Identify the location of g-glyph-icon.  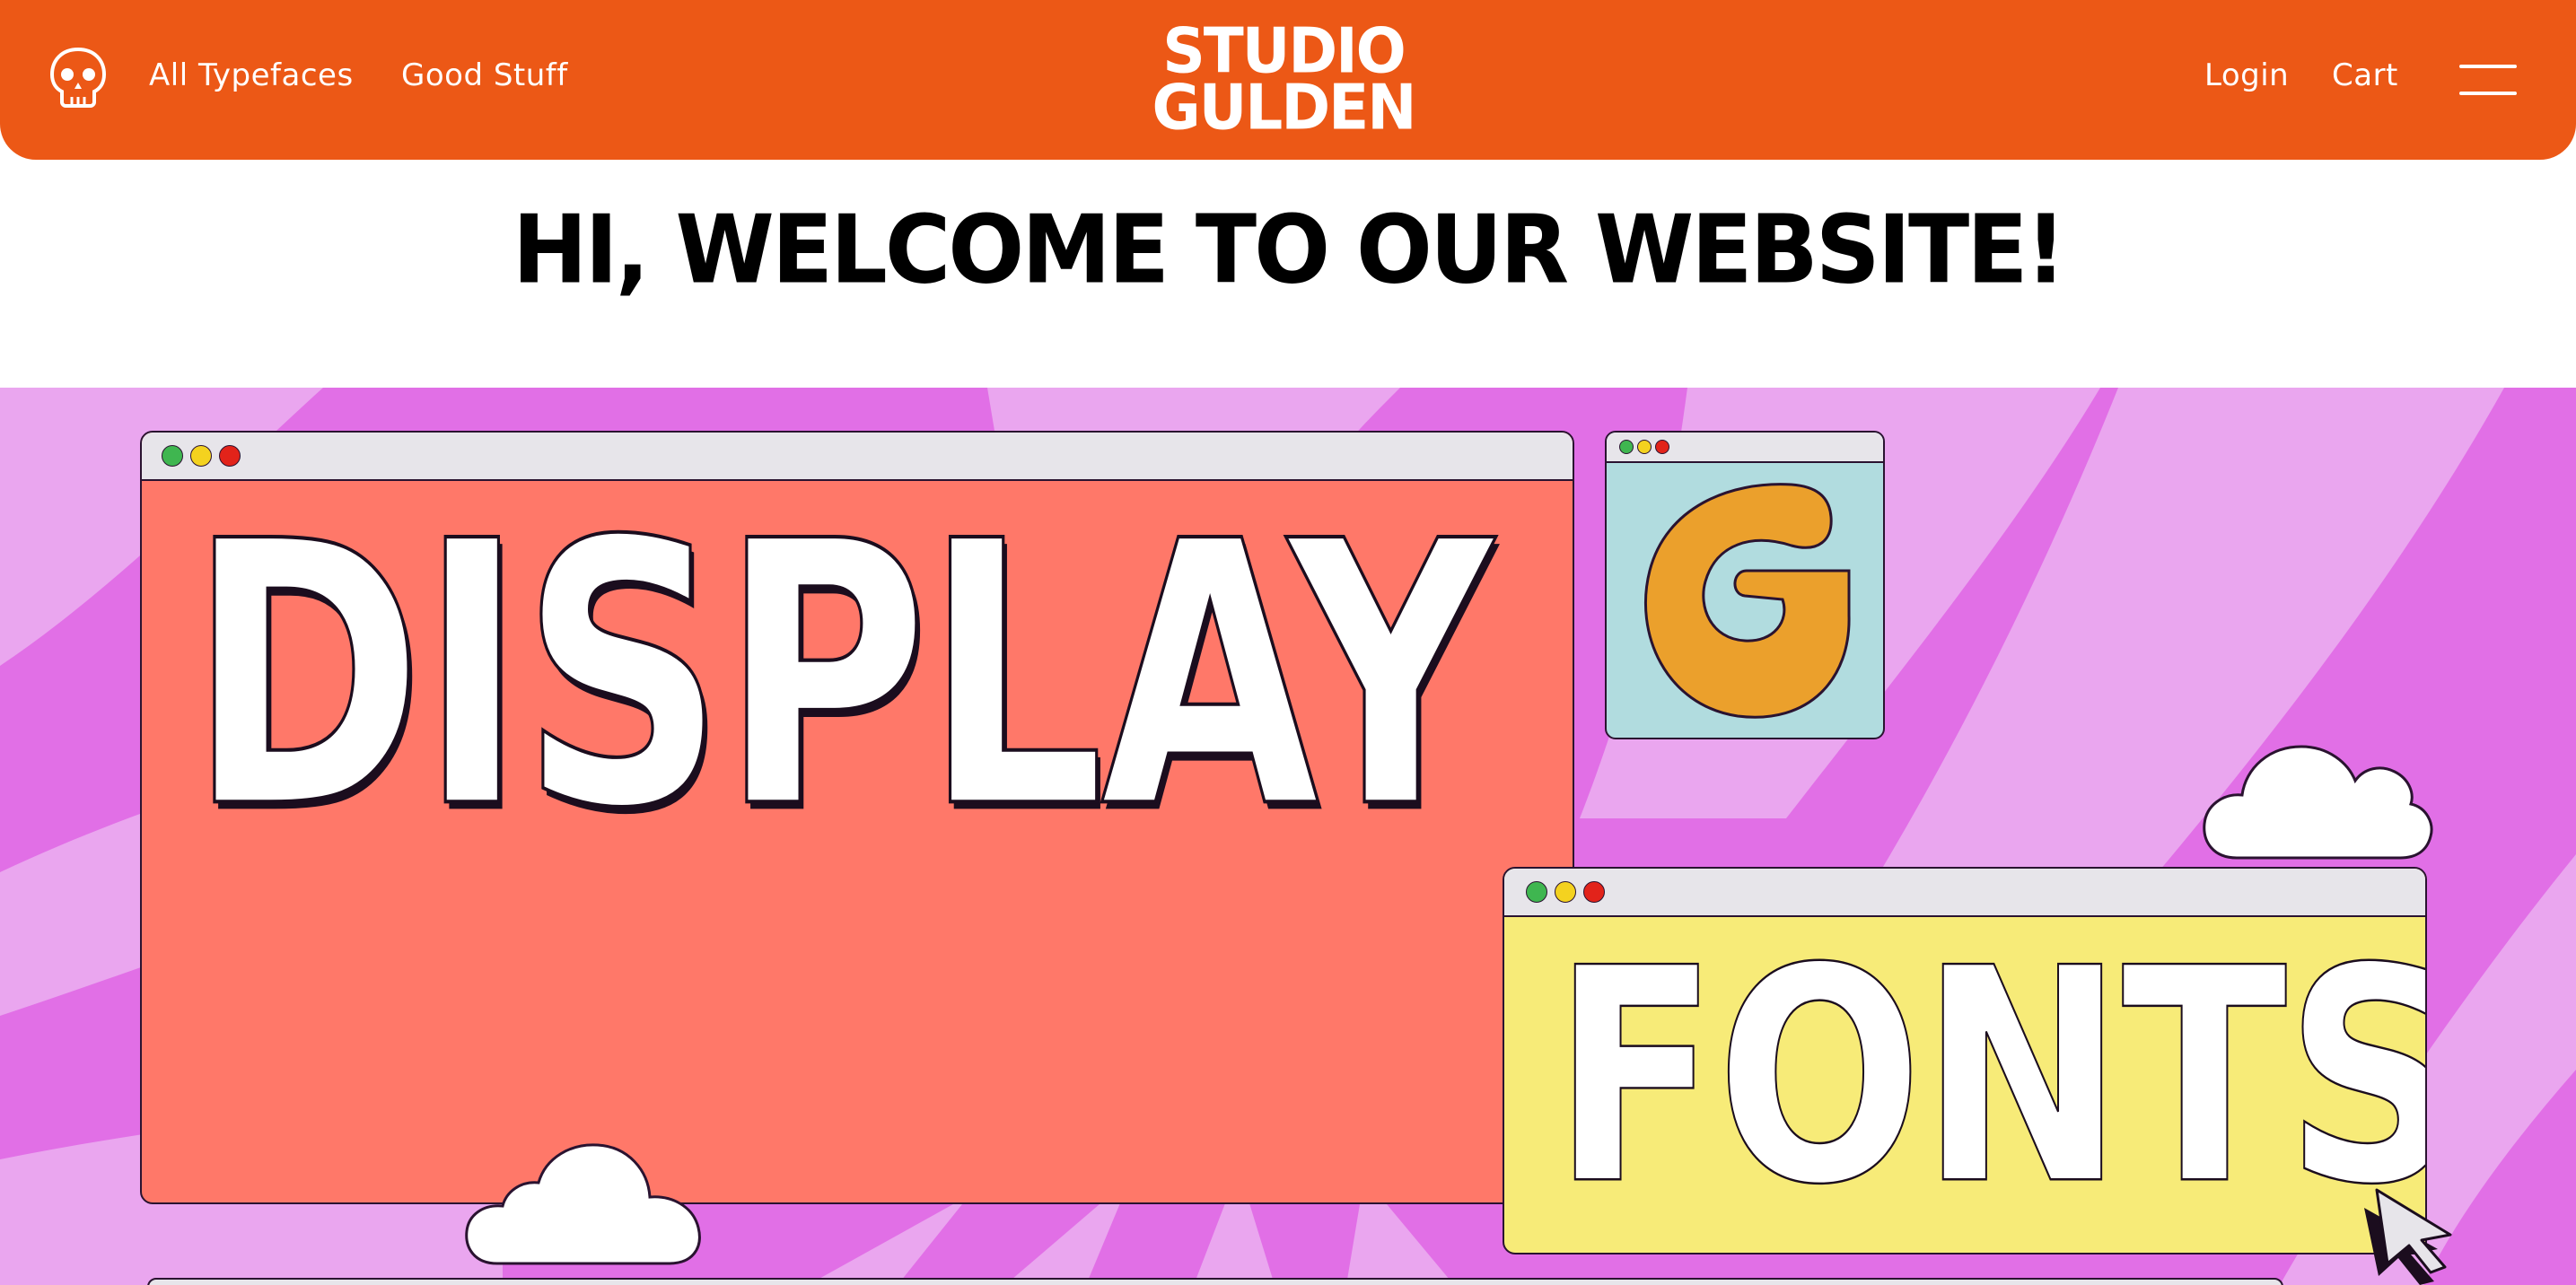
(1747, 601).